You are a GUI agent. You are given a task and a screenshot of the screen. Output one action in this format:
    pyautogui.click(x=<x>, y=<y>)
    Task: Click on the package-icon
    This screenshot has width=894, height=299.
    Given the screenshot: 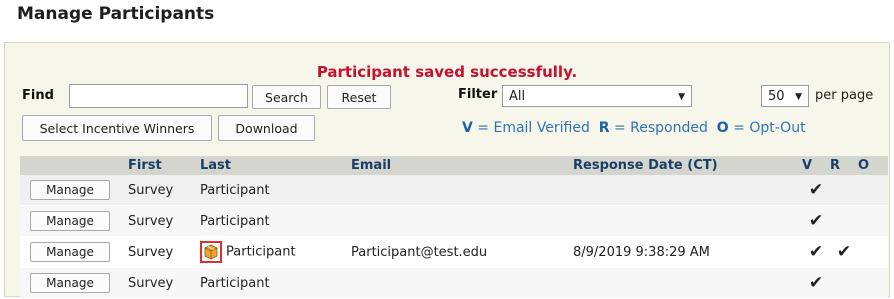 What is the action you would take?
    pyautogui.click(x=211, y=252)
    